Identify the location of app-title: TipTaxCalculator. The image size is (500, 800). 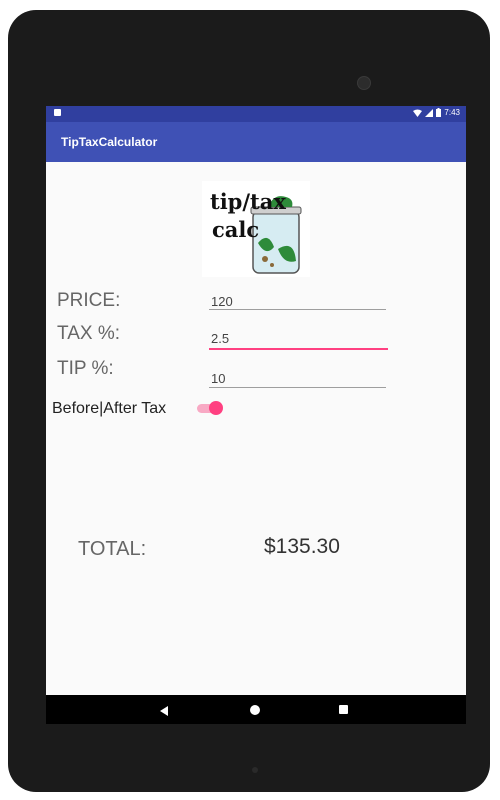
(109, 142).